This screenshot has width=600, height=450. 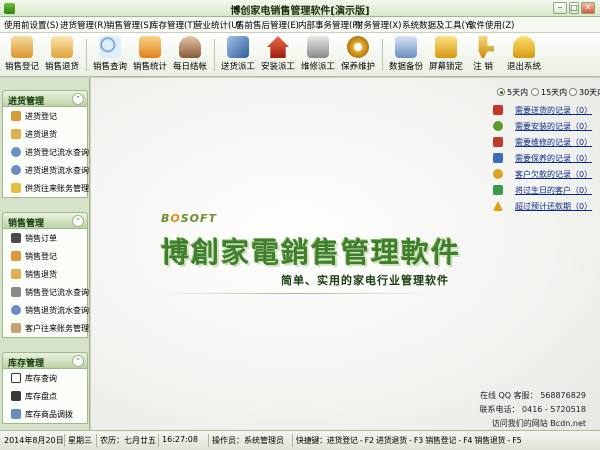 I want to click on maximize-button: □, so click(x=574, y=8).